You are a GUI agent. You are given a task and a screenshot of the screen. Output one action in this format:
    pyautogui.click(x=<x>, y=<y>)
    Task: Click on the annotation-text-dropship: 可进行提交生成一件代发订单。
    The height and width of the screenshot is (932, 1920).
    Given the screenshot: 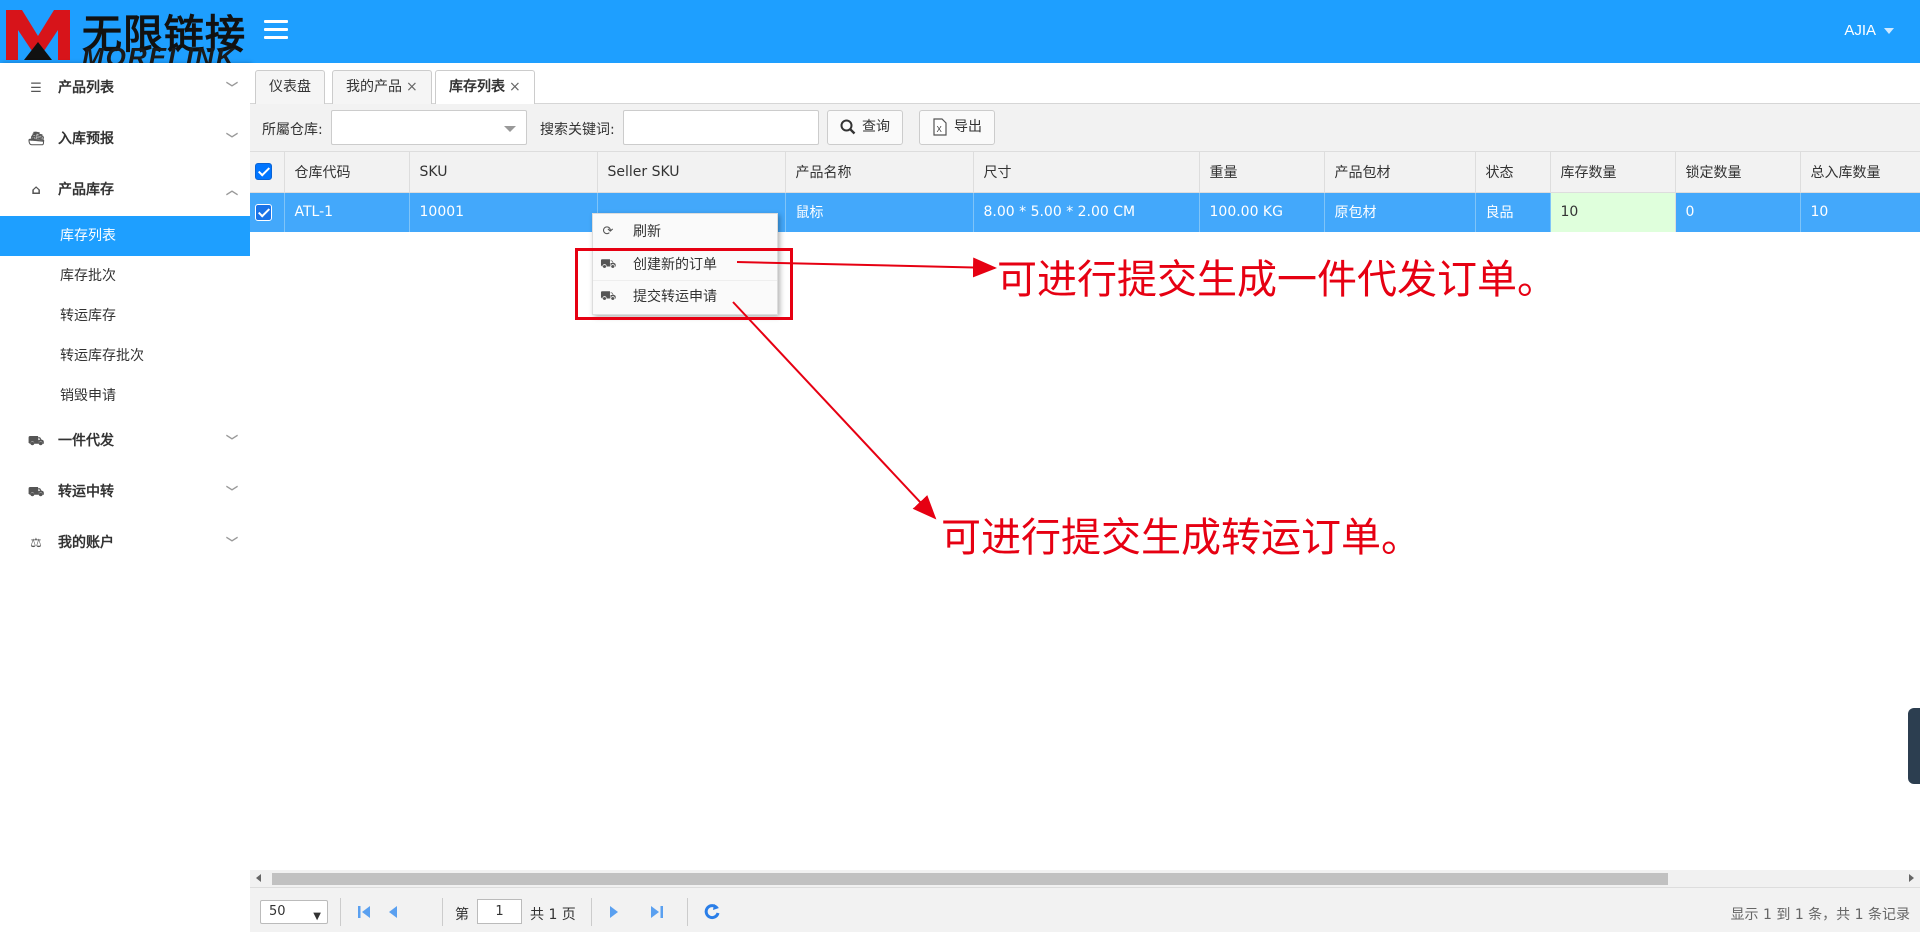 What is the action you would take?
    pyautogui.click(x=1277, y=280)
    